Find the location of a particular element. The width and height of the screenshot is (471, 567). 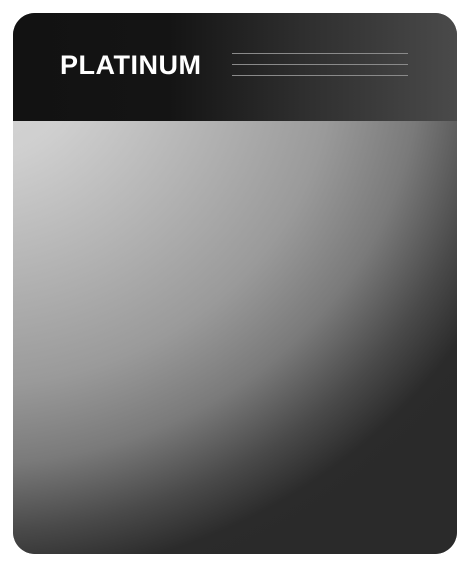

card-title: PLATINUM is located at coordinates (131, 65).